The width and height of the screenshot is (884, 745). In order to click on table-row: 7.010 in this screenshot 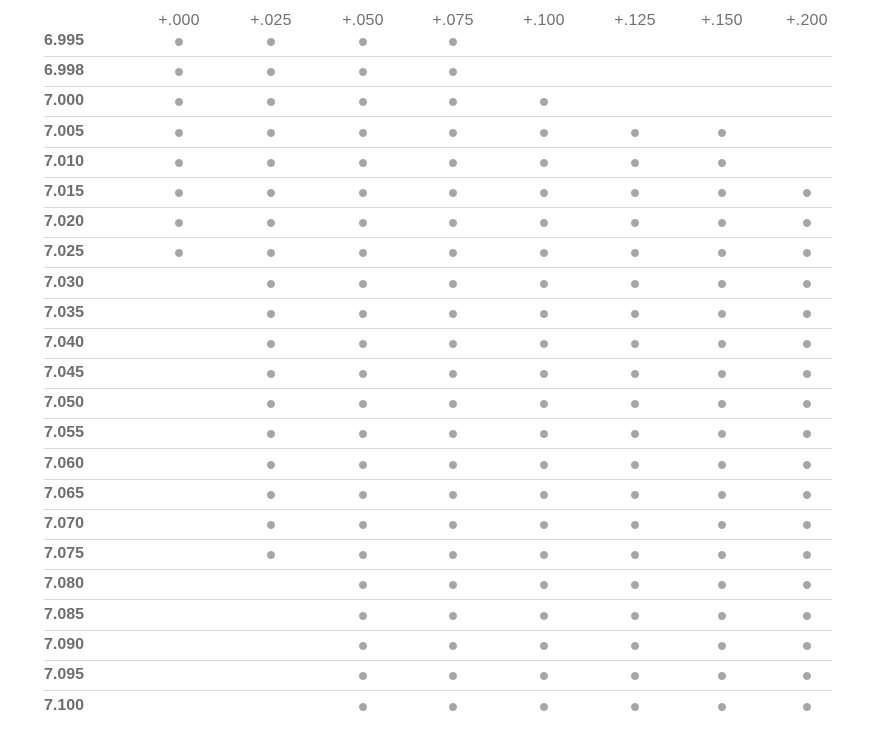, I will do `click(438, 163)`.